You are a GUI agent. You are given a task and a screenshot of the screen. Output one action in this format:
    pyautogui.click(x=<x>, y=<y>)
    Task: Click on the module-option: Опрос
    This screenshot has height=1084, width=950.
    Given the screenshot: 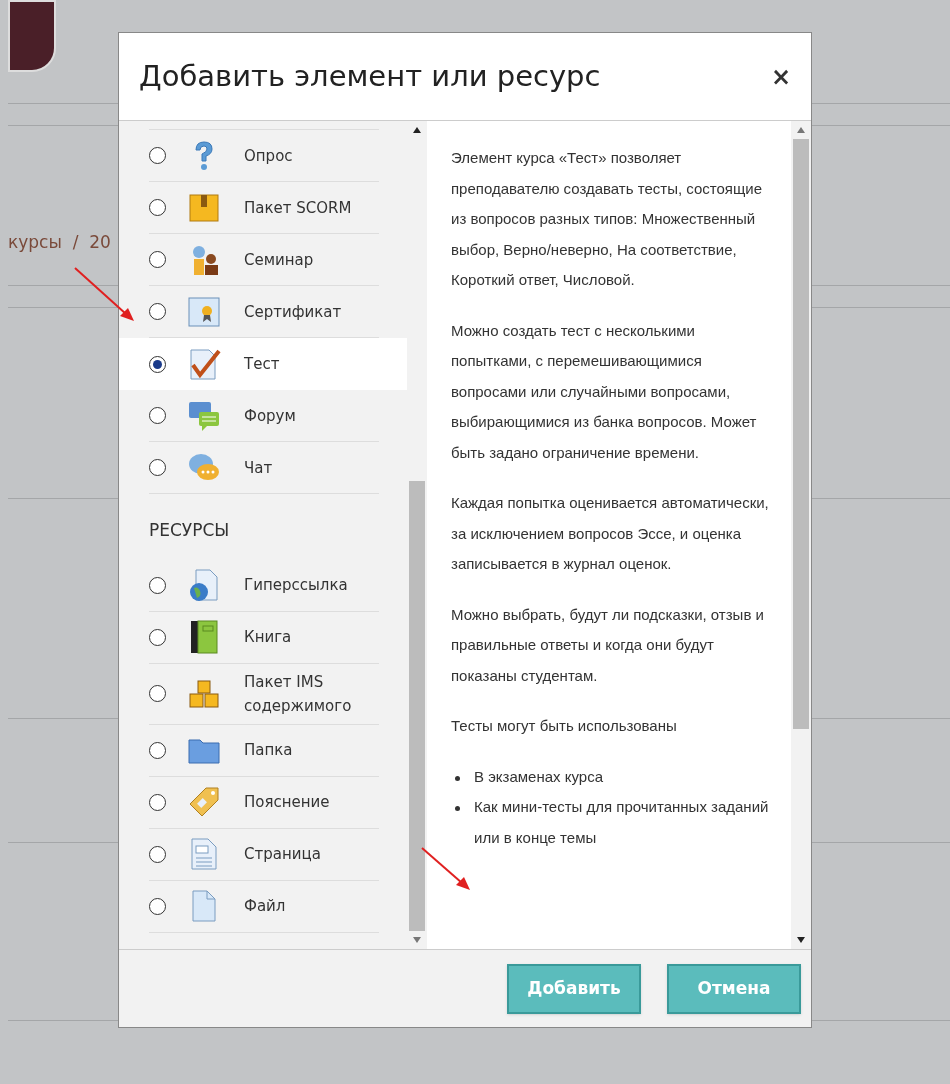 What is the action you would take?
    pyautogui.click(x=263, y=156)
    